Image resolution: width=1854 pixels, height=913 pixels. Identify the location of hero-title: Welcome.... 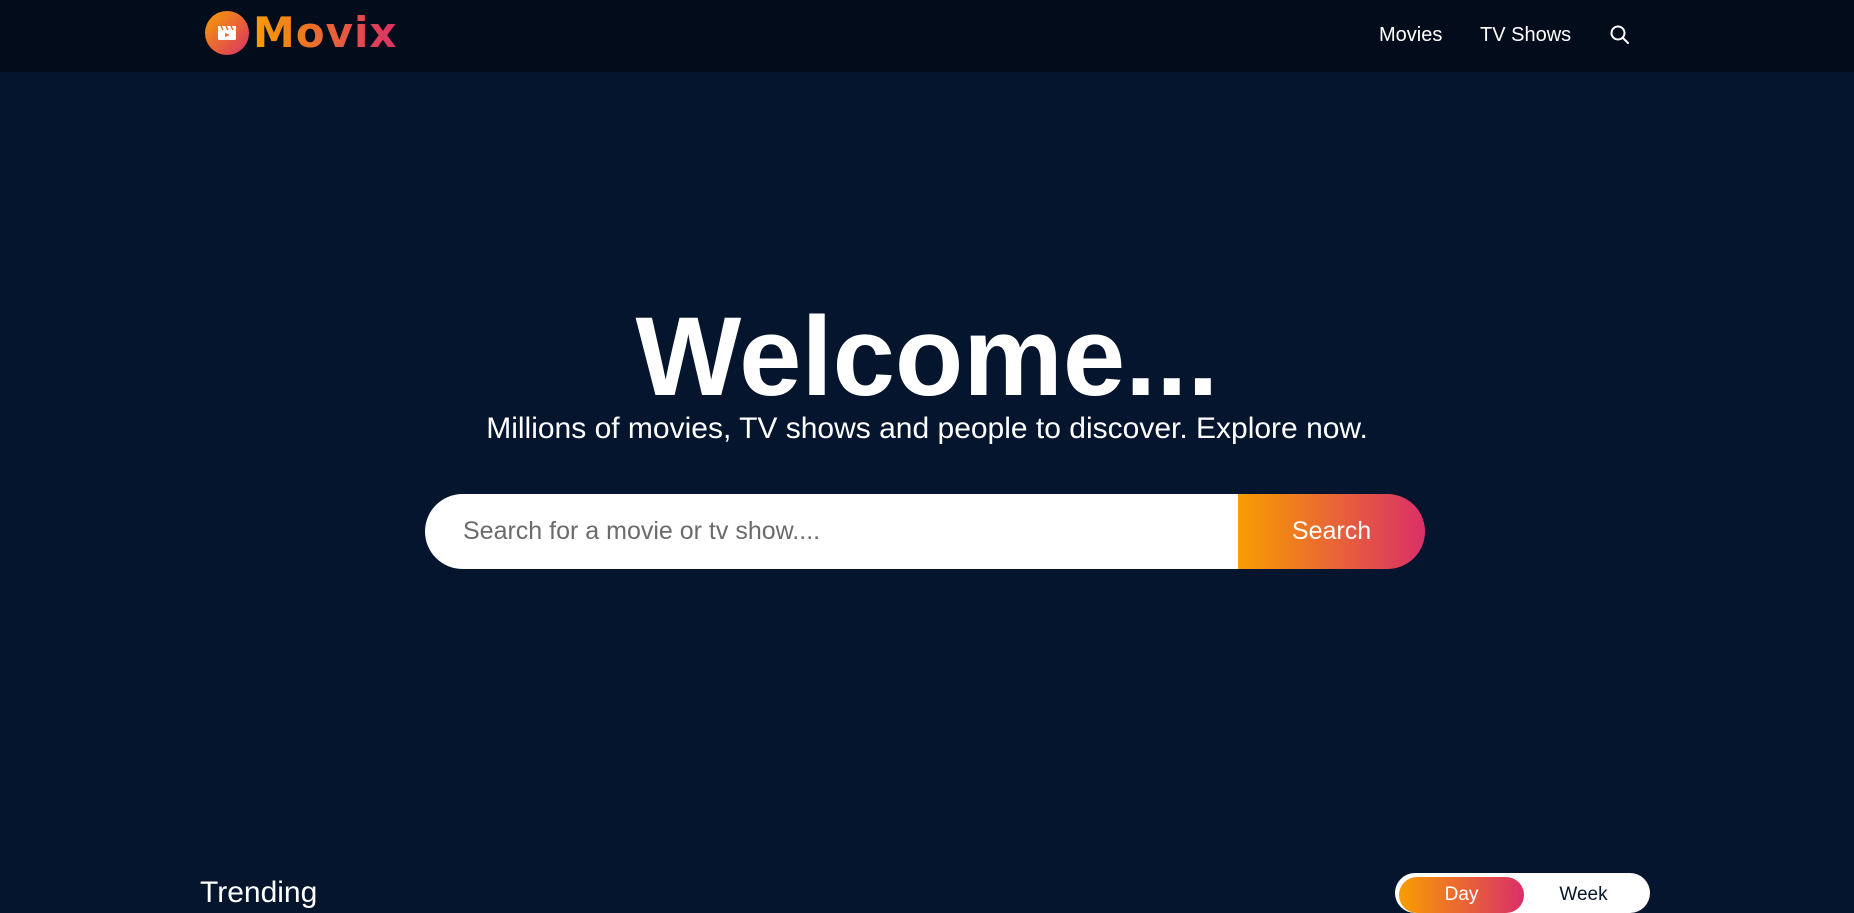
(927, 356).